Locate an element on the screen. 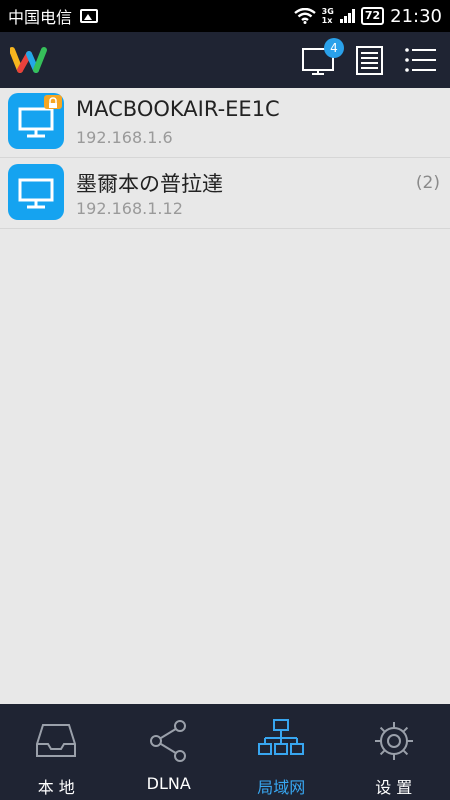 The image size is (450, 800). image-notification-icon is located at coordinates (89, 16).